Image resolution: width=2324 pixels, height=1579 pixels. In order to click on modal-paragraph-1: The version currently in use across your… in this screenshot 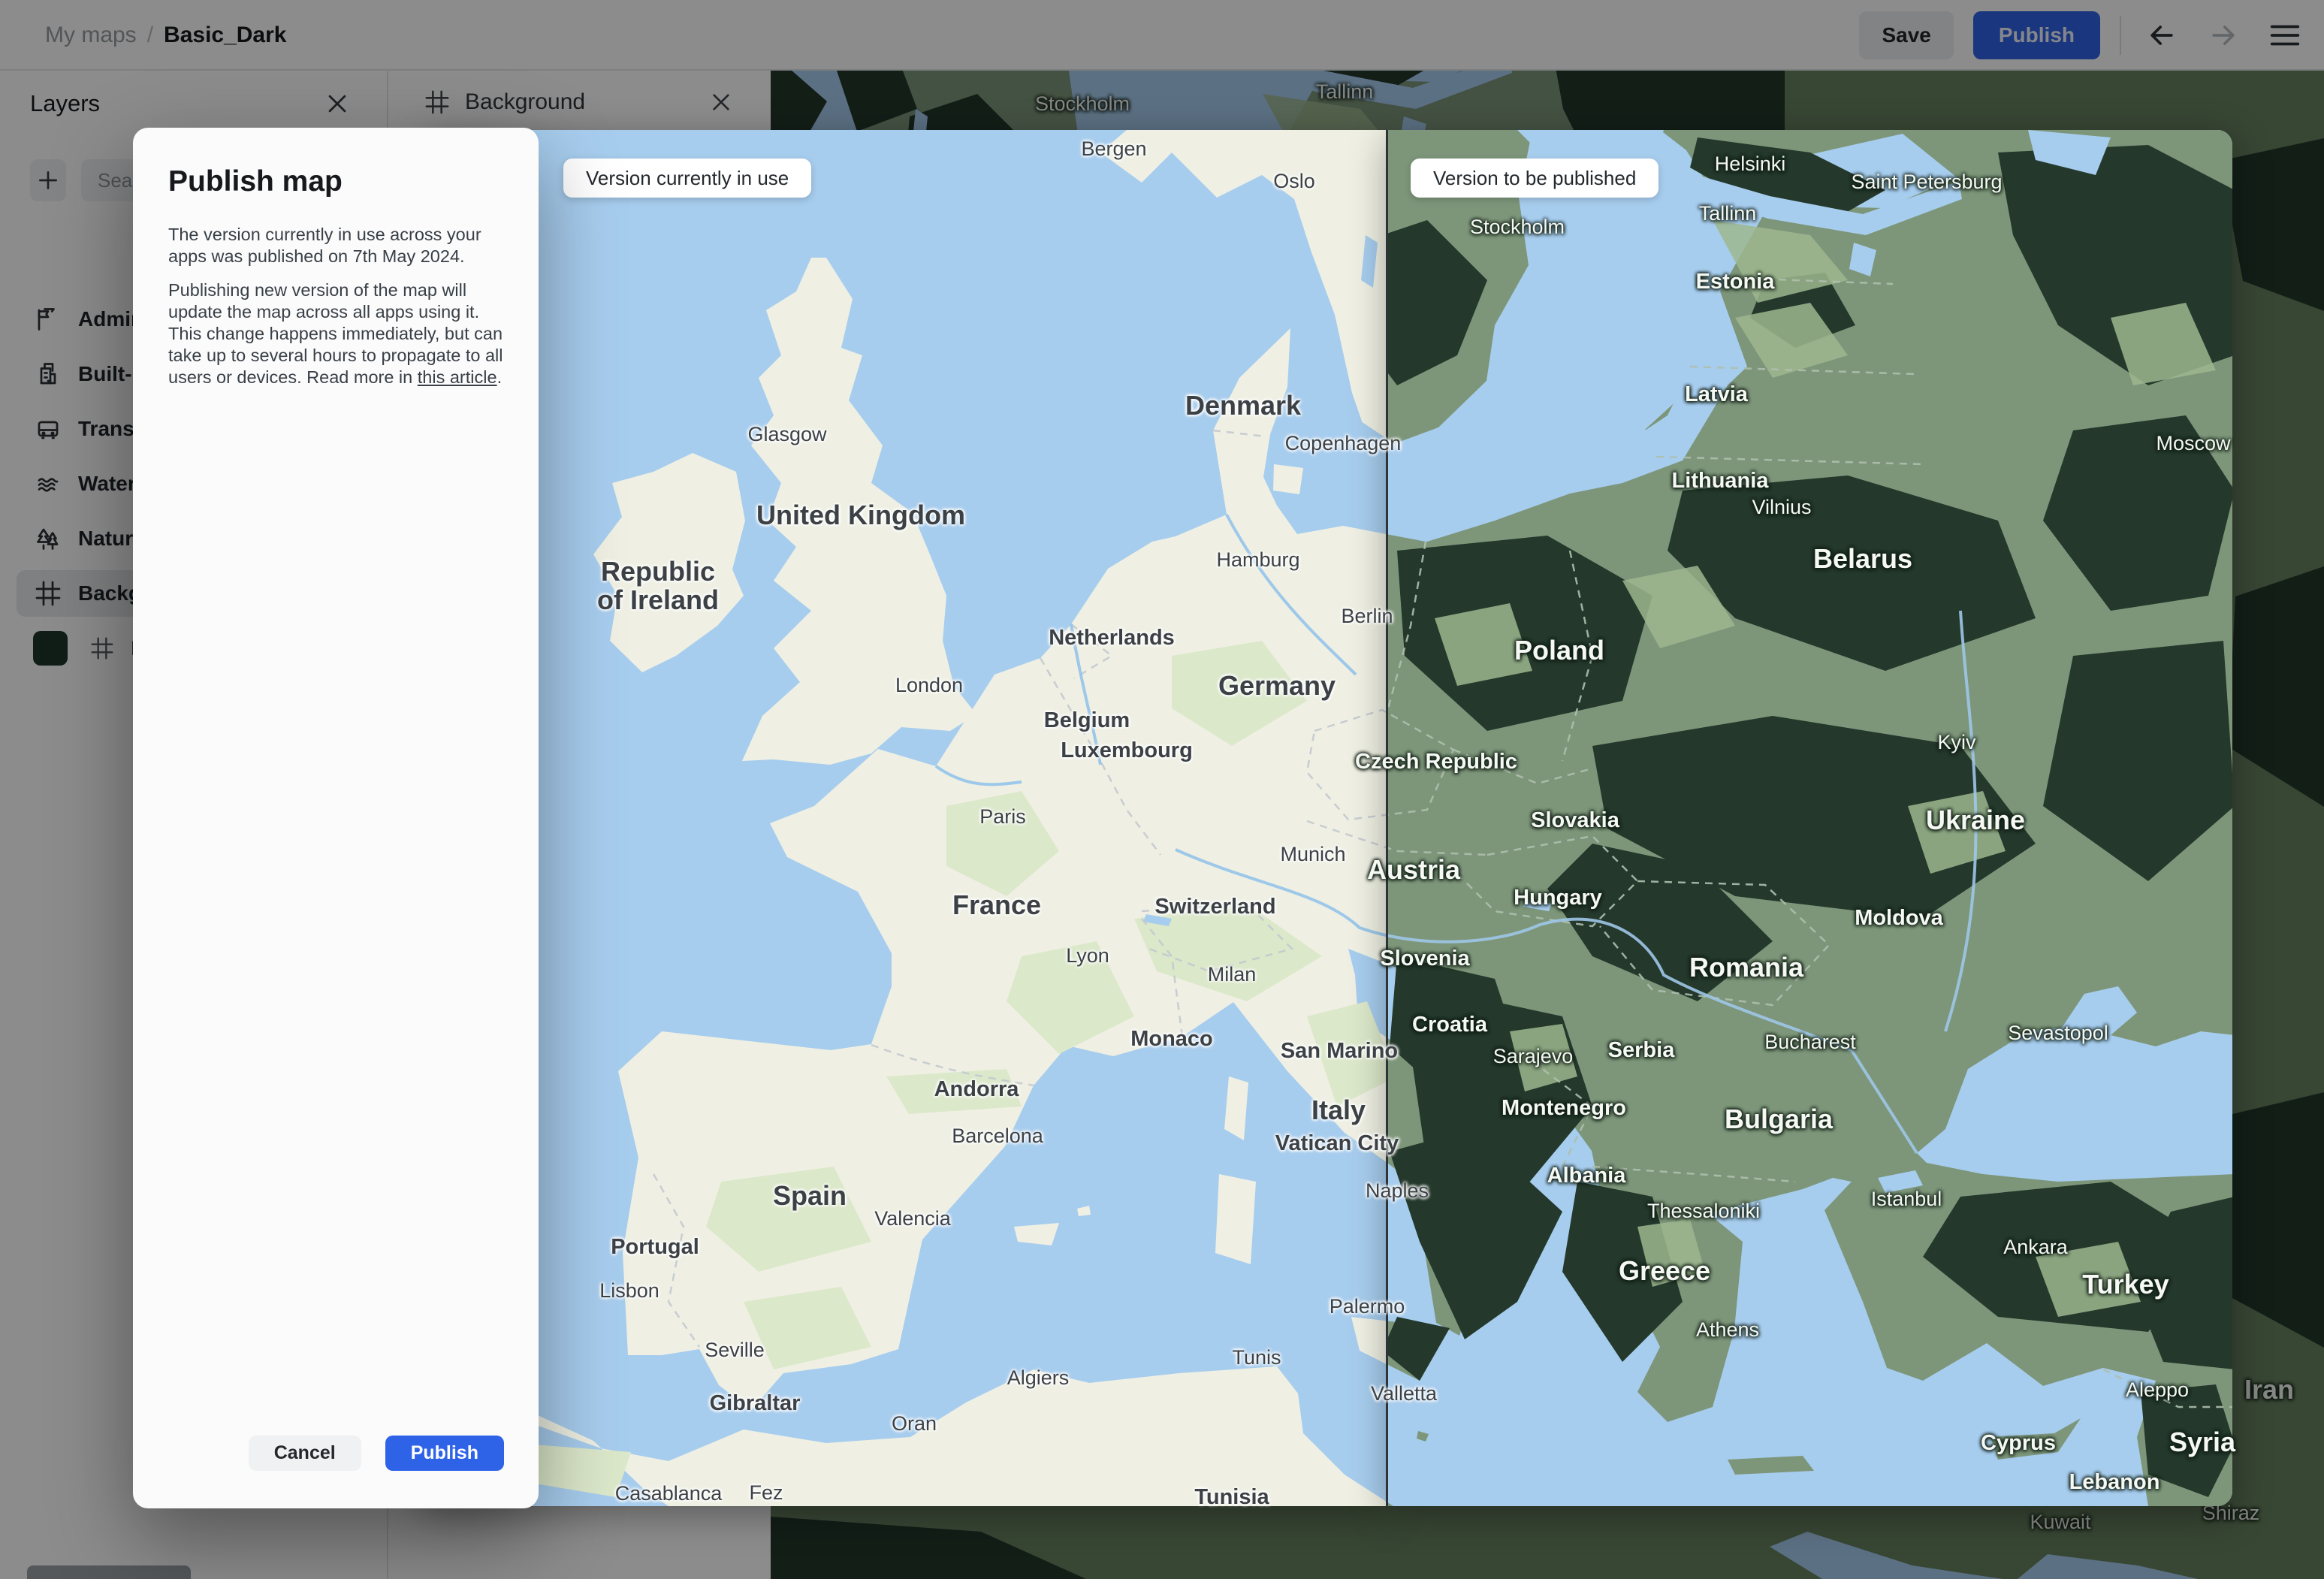, I will do `click(324, 246)`.